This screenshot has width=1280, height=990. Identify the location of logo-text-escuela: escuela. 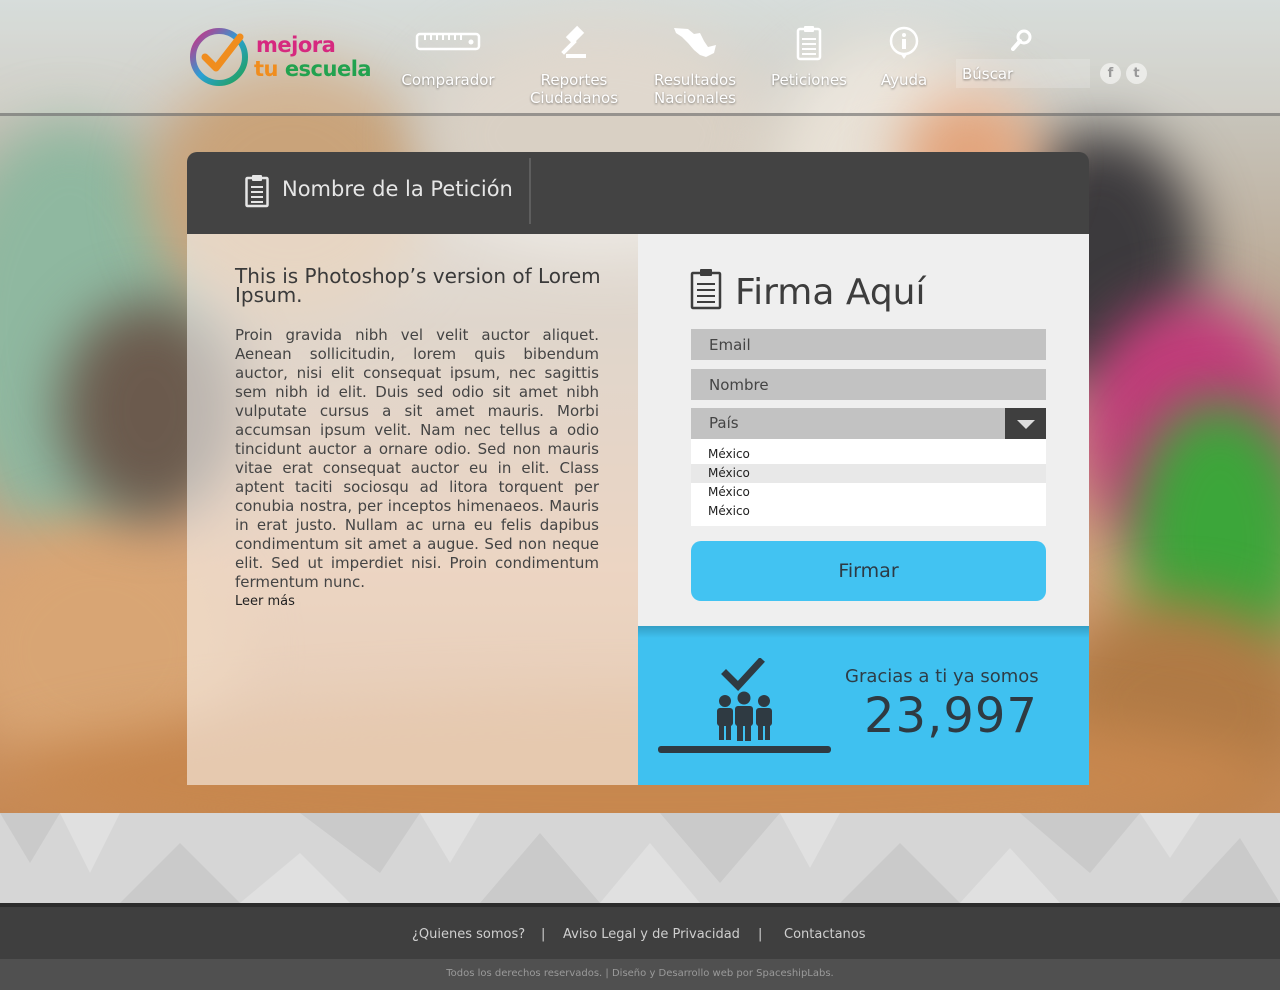
(328, 69).